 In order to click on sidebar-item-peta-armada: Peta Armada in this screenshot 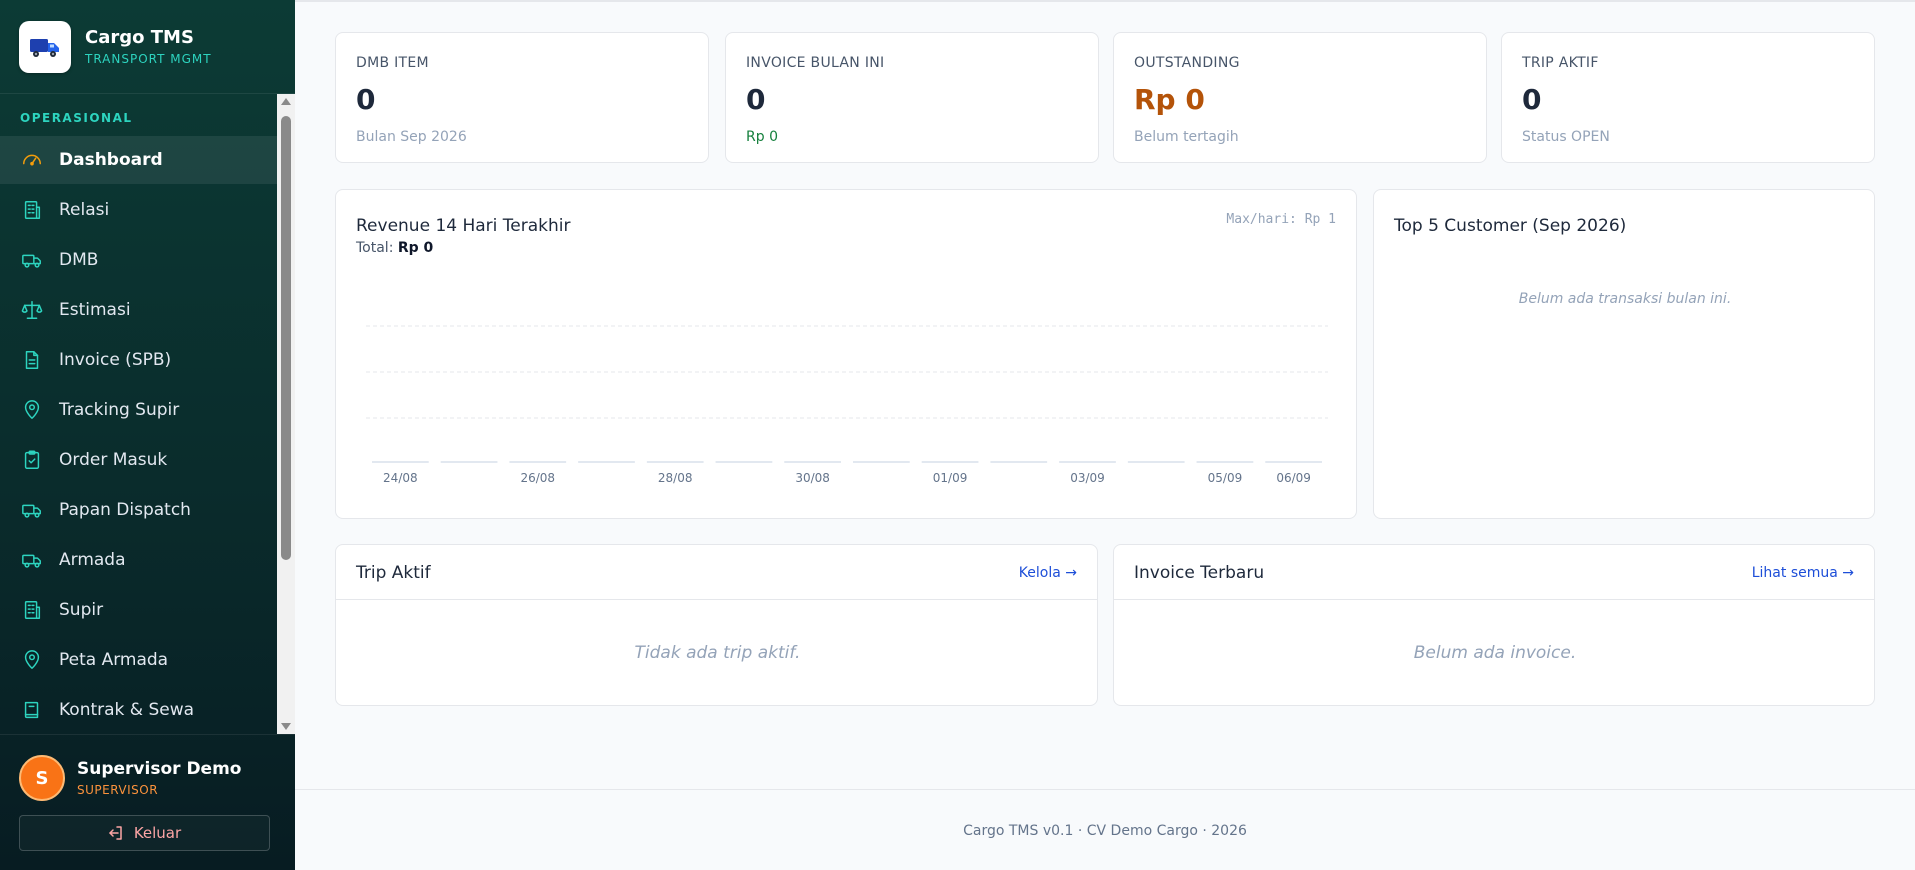, I will do `click(138, 660)`.